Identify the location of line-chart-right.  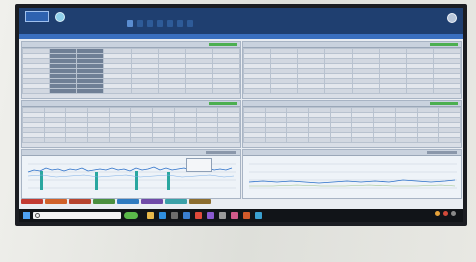
(352, 176).